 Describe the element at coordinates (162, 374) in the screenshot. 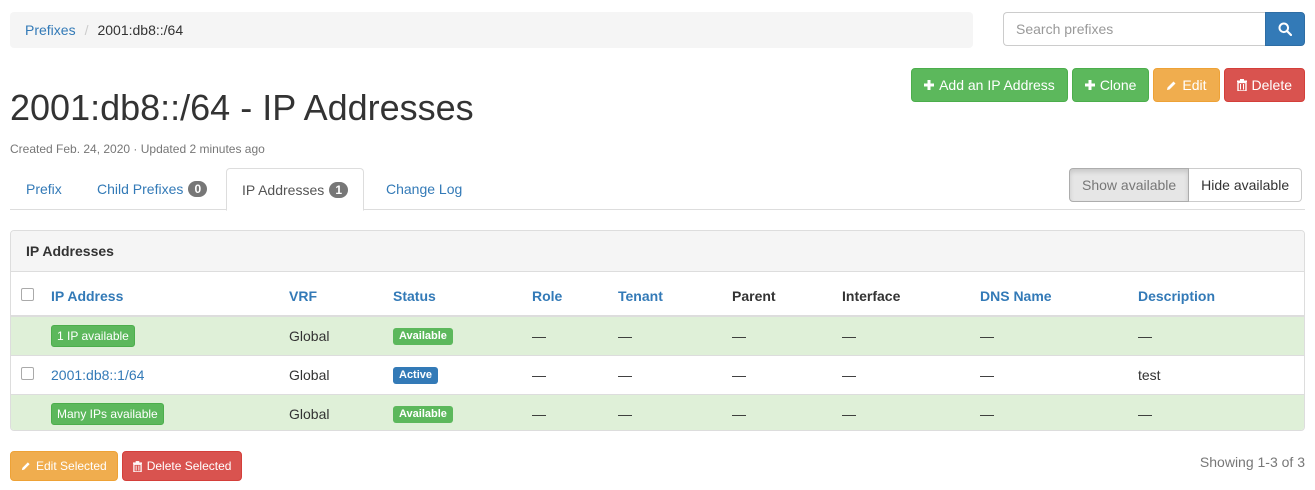

I see `ip-address-cell: 2001:db8::1/64` at that location.